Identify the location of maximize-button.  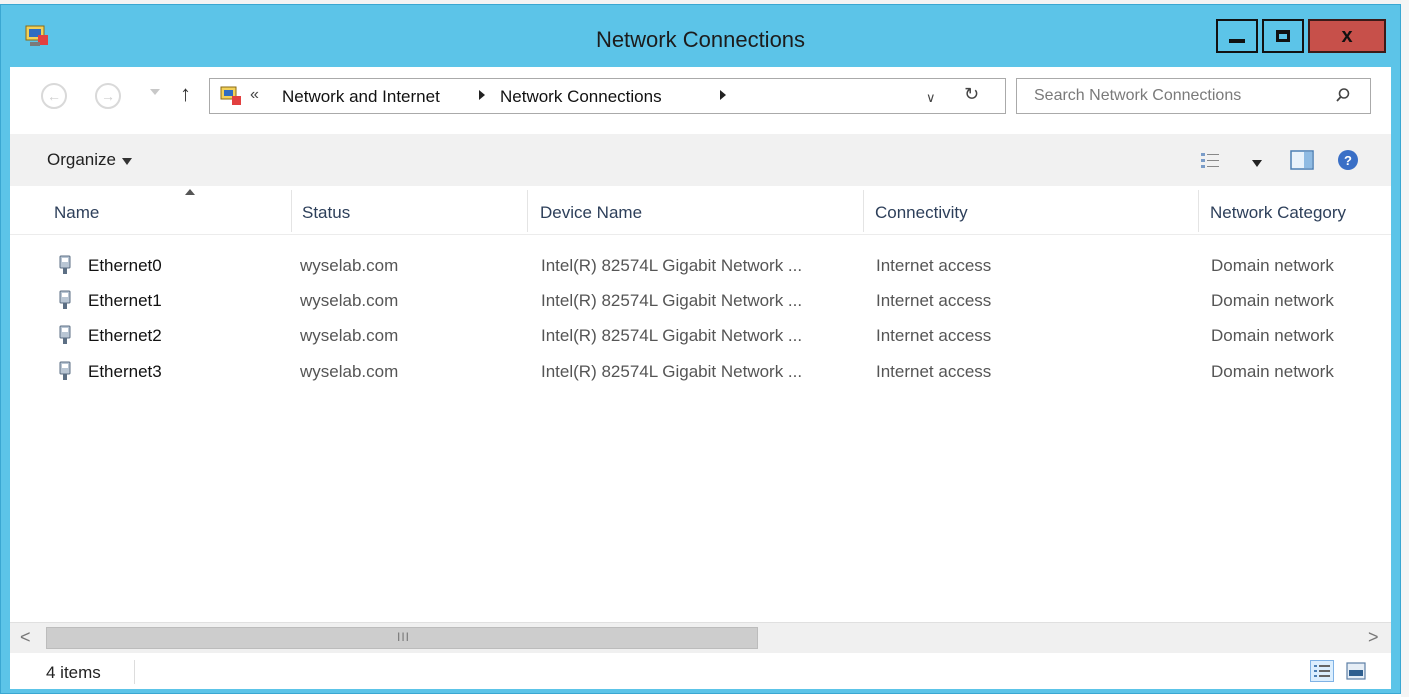
(1283, 36).